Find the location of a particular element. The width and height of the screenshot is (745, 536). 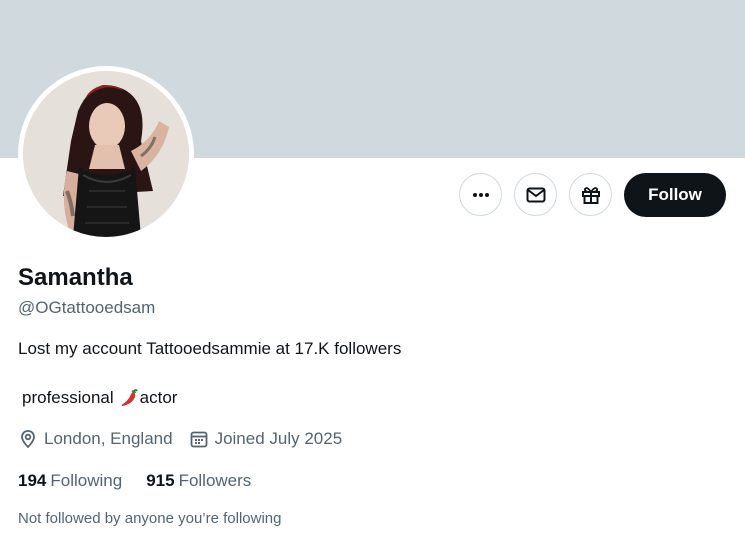

bio-line-2: professional actor is located at coordinates (97, 398).